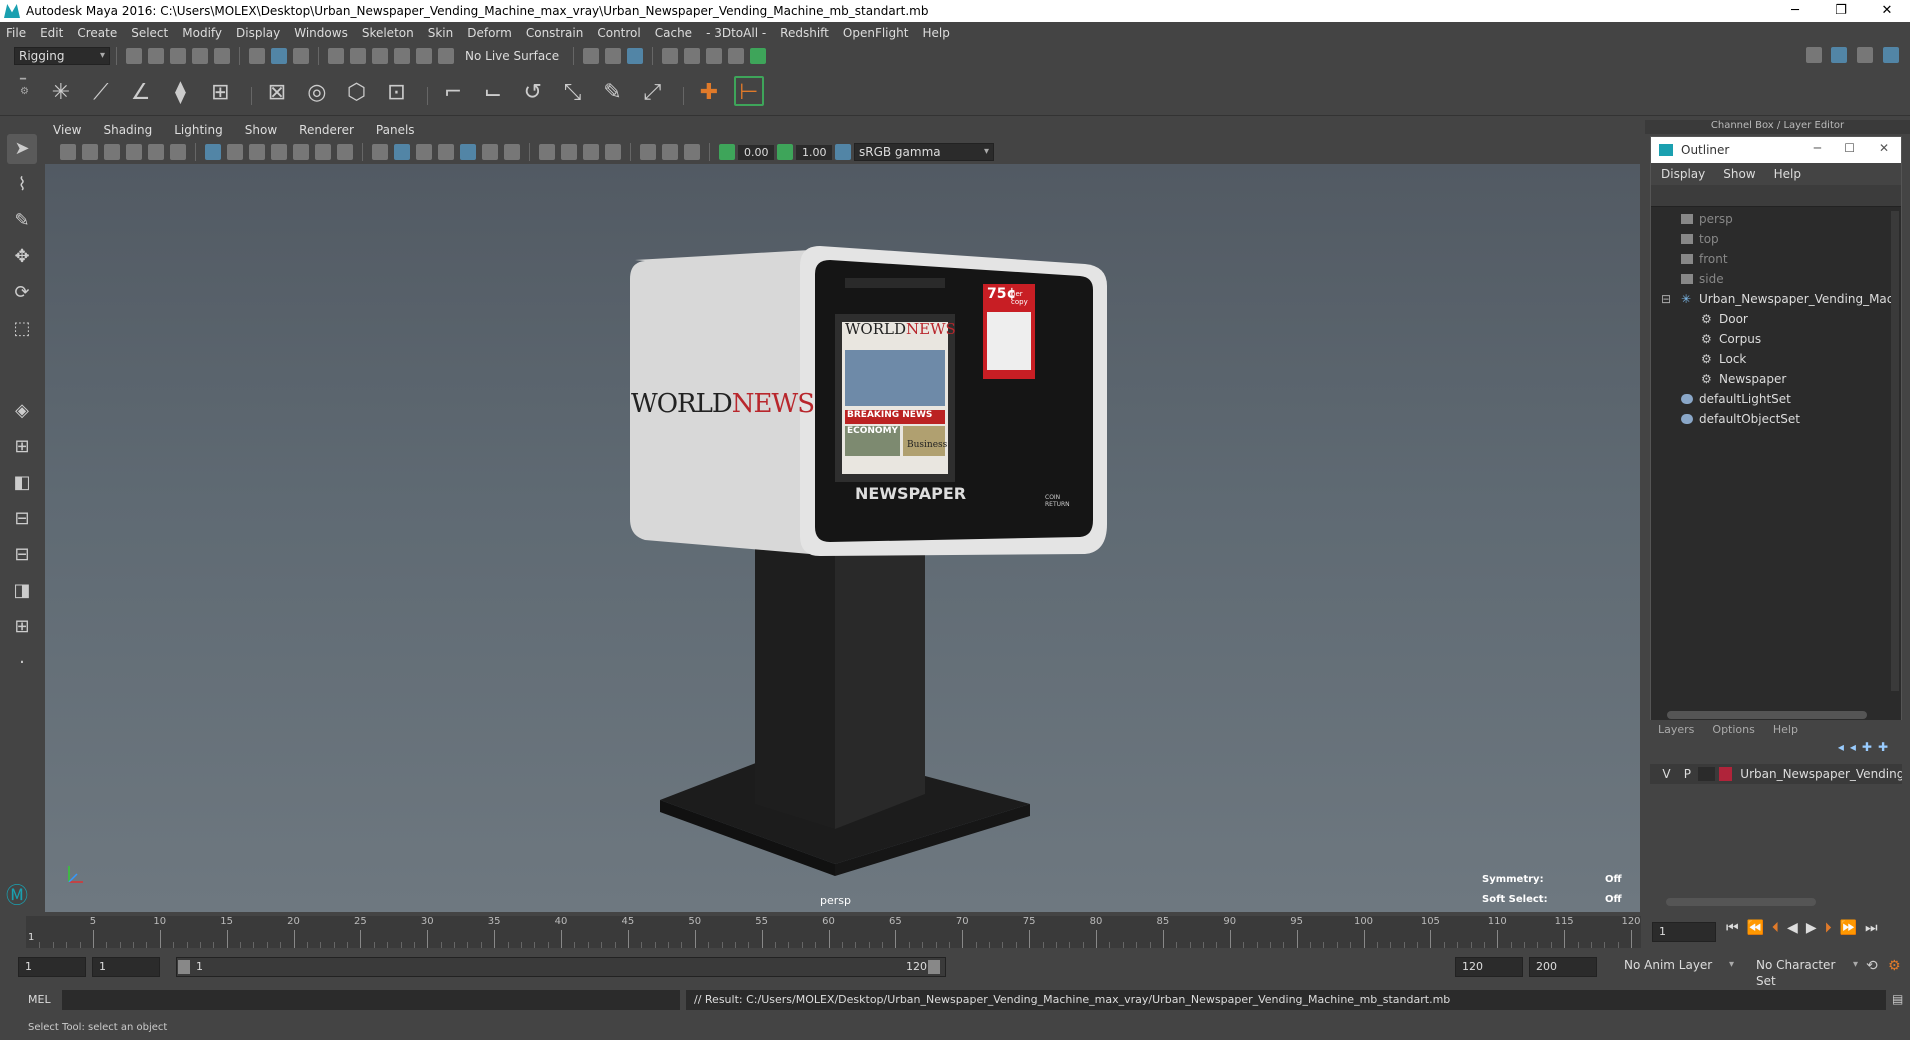 This screenshot has width=1910, height=1040. Describe the element at coordinates (1852, 928) in the screenshot. I see `step-forward-key-icon: ⏩` at that location.